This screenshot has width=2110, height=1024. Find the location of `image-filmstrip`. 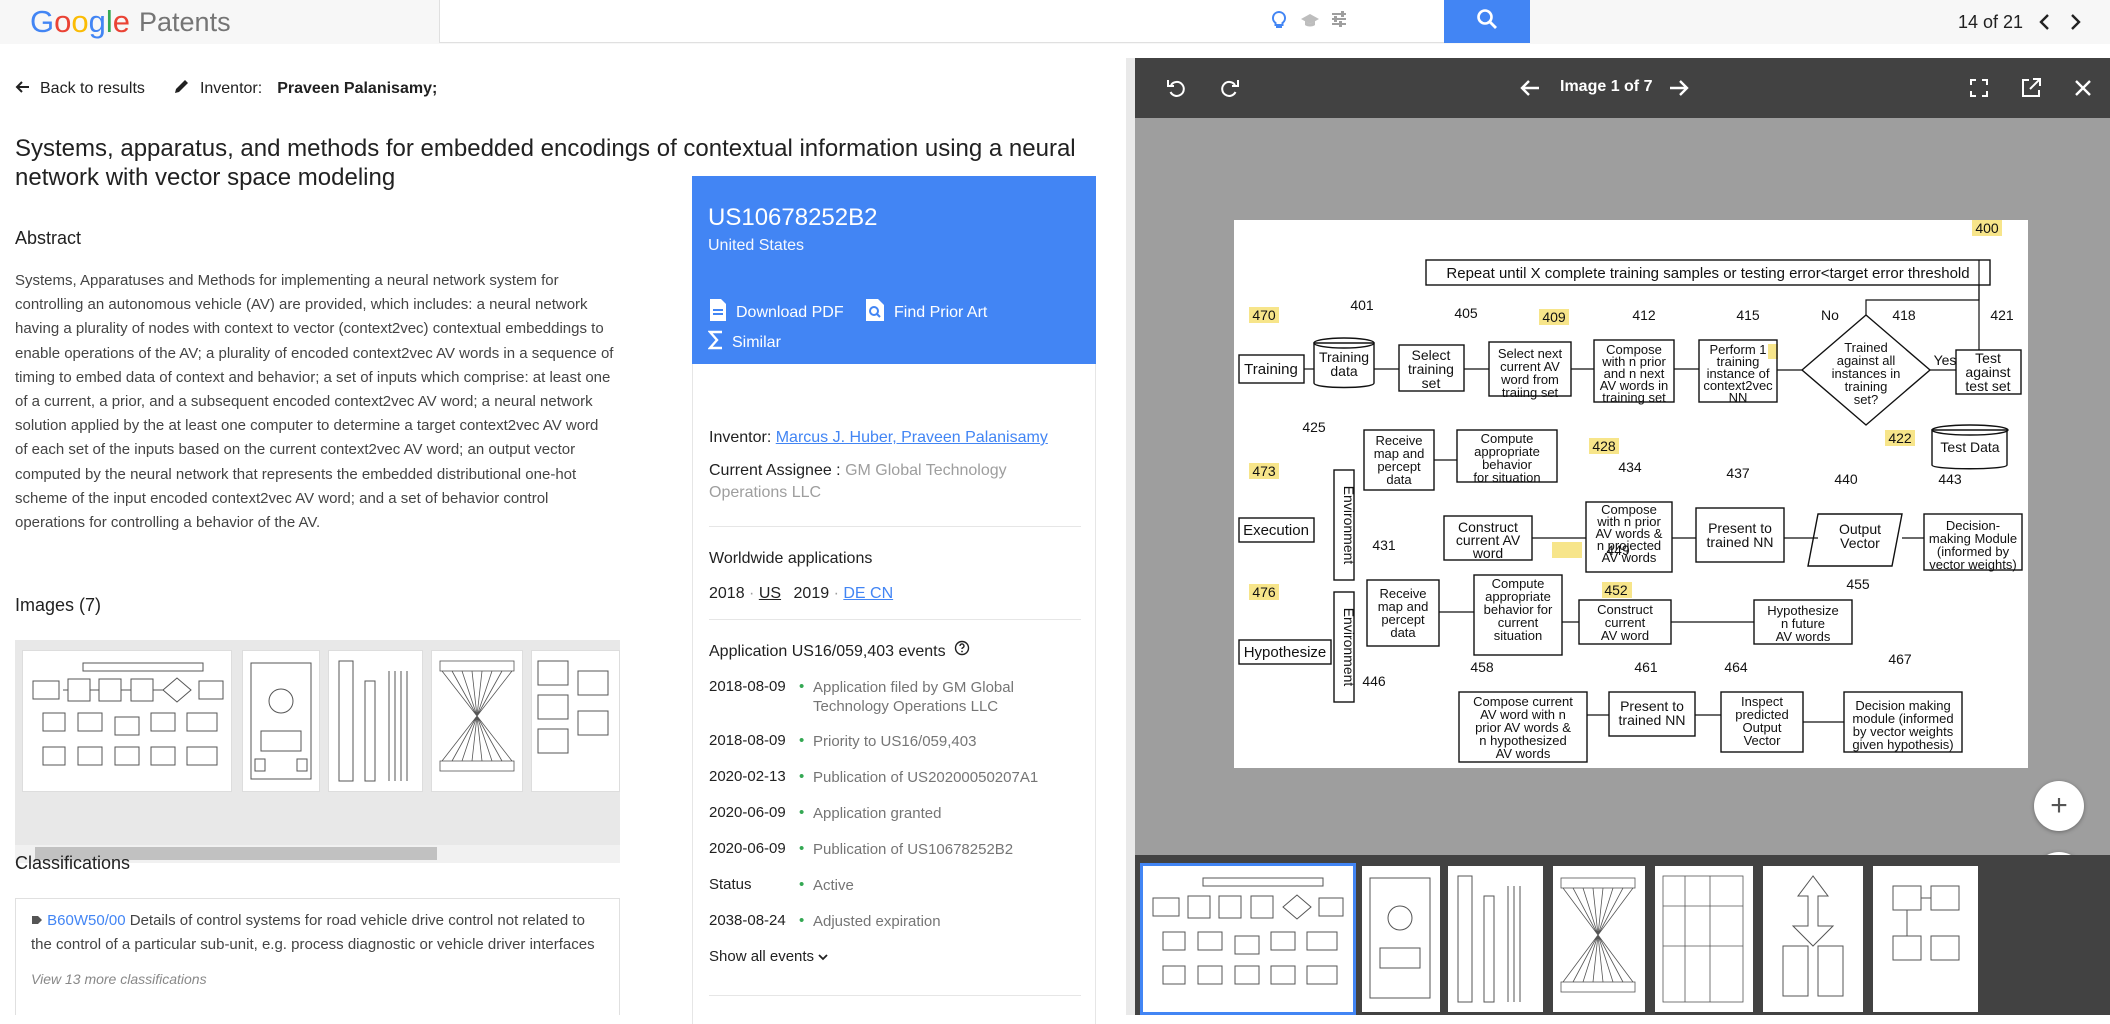

image-filmstrip is located at coordinates (1622, 935).